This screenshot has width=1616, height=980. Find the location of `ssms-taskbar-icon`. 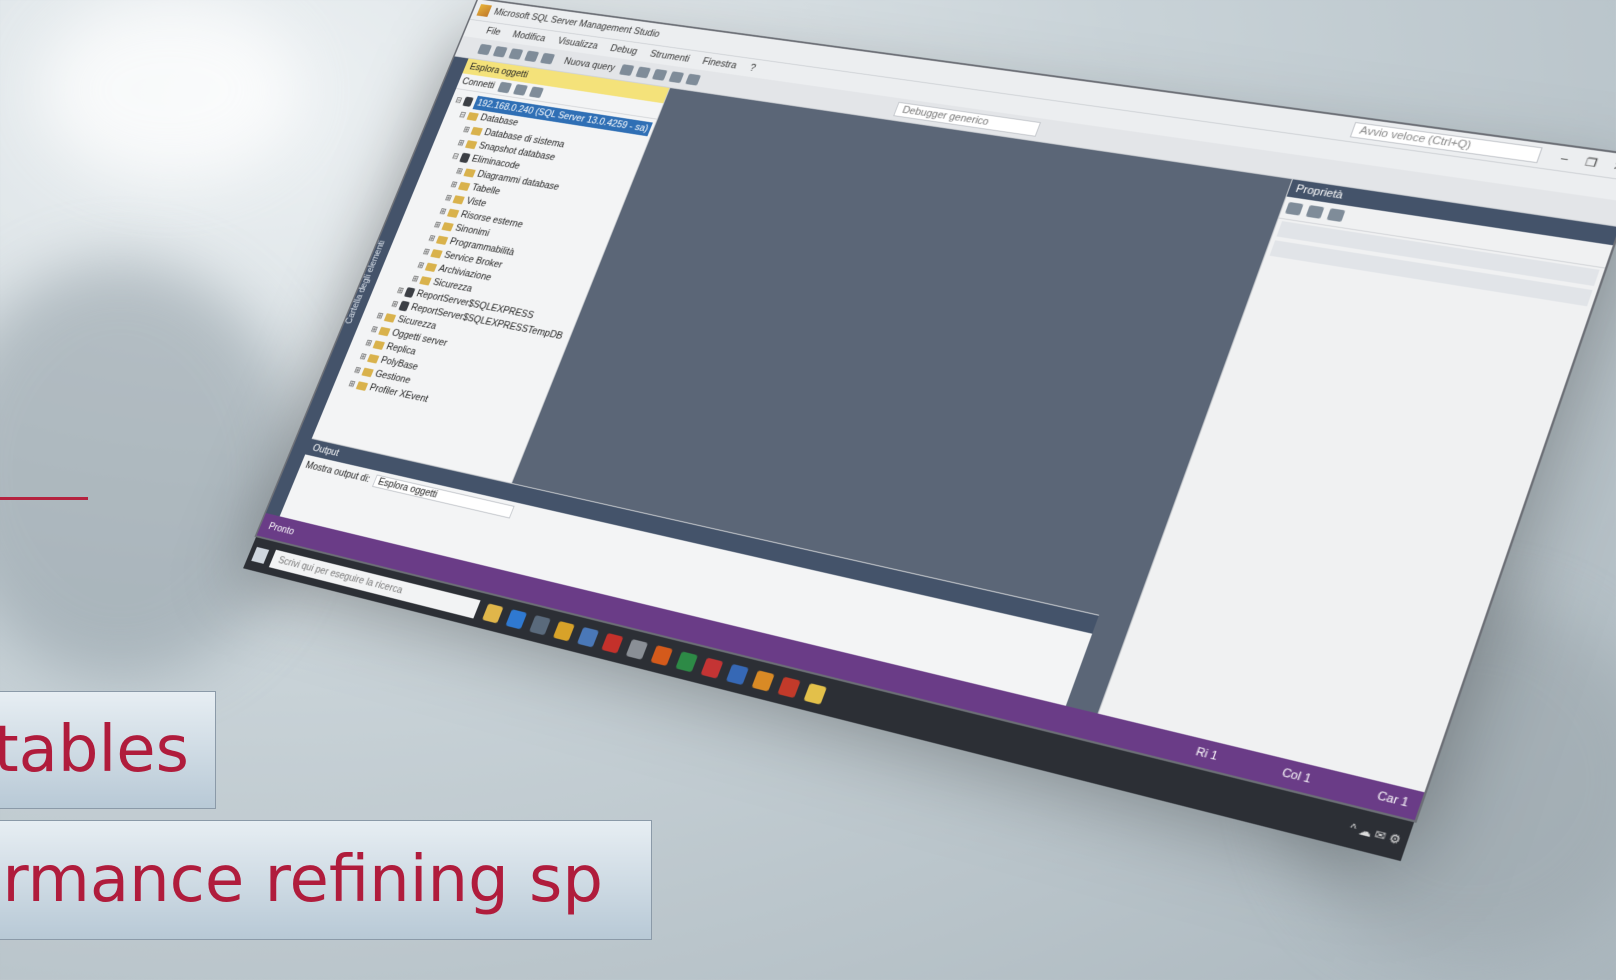

ssms-taskbar-icon is located at coordinates (763, 681).